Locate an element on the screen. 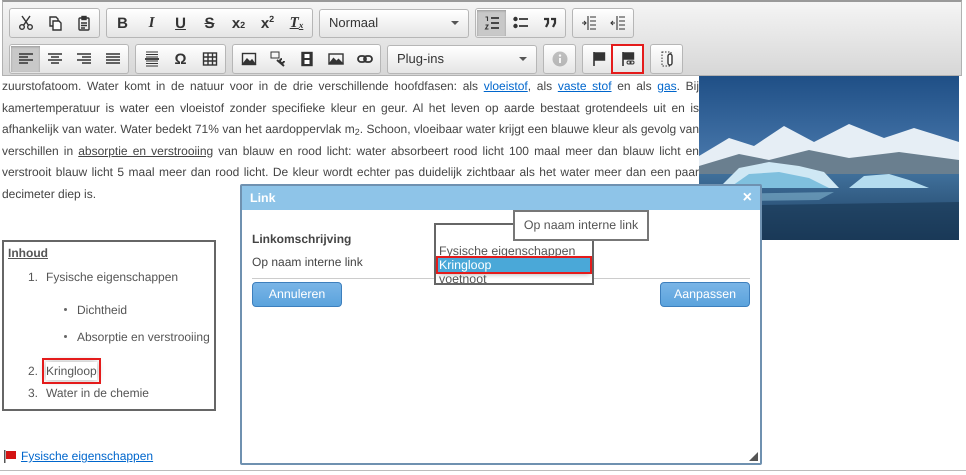 Image resolution: width=966 pixels, height=475 pixels. dialog-title: Link is located at coordinates (263, 198).